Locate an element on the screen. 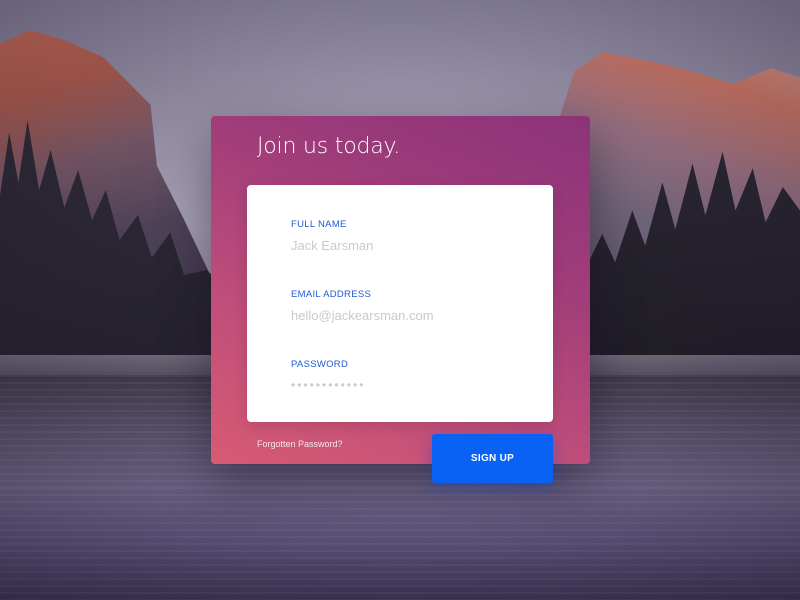 The image size is (800, 600). email-field: EMAIL ADDRESS is located at coordinates (406, 306).